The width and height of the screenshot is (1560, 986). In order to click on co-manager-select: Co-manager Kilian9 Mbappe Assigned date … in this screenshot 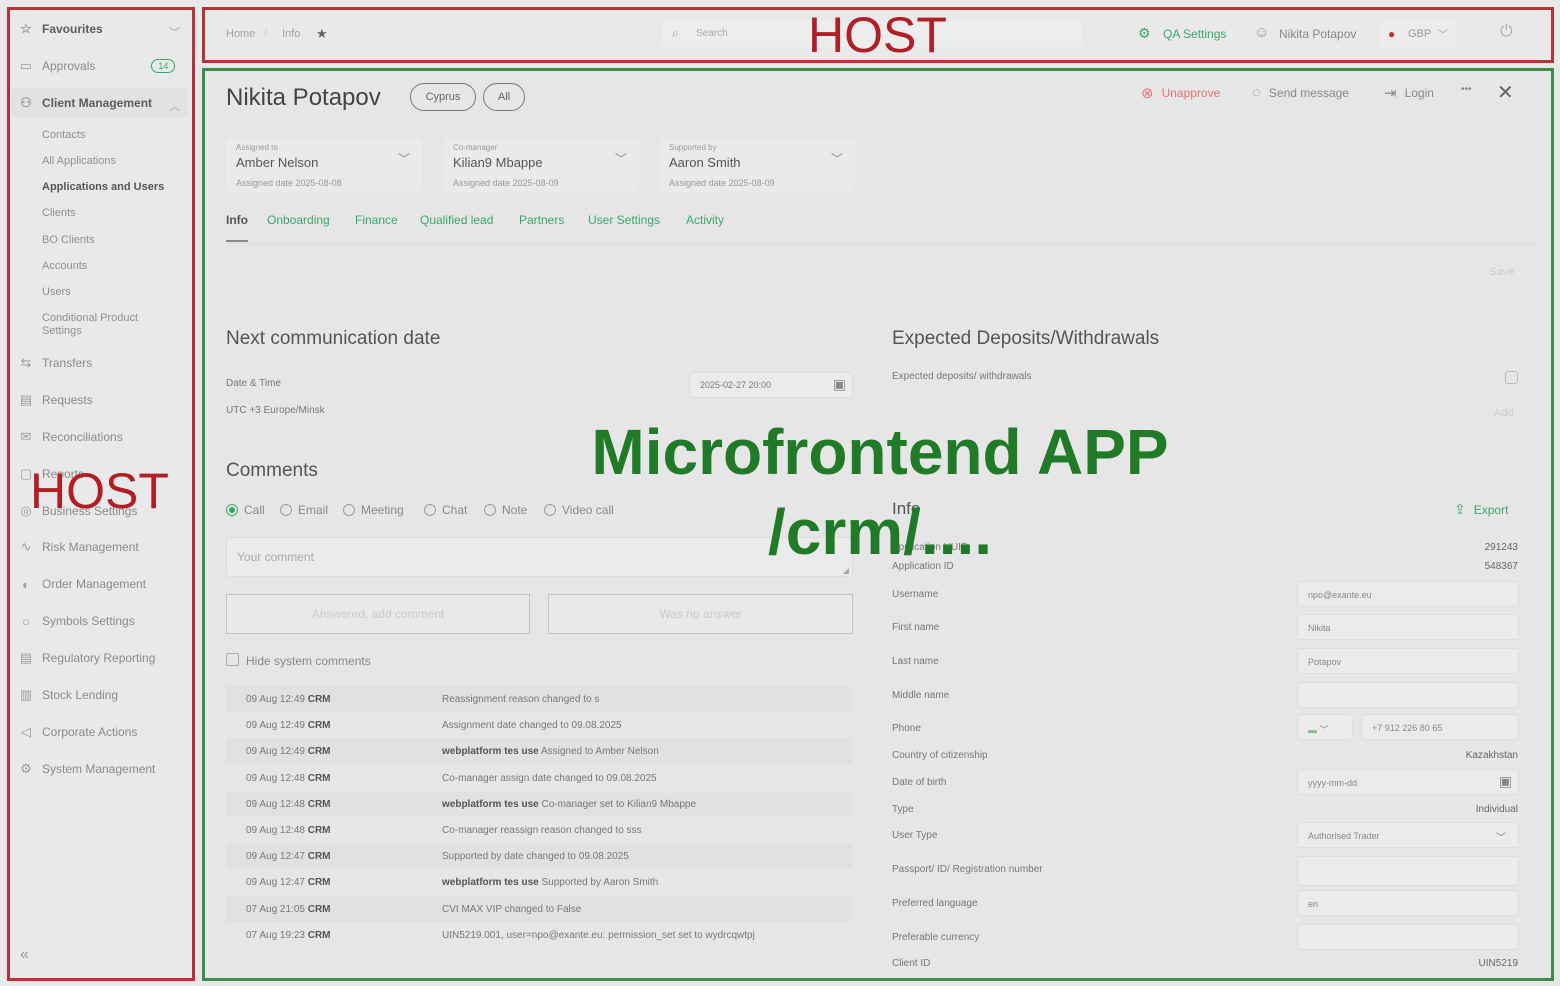, I will do `click(541, 165)`.